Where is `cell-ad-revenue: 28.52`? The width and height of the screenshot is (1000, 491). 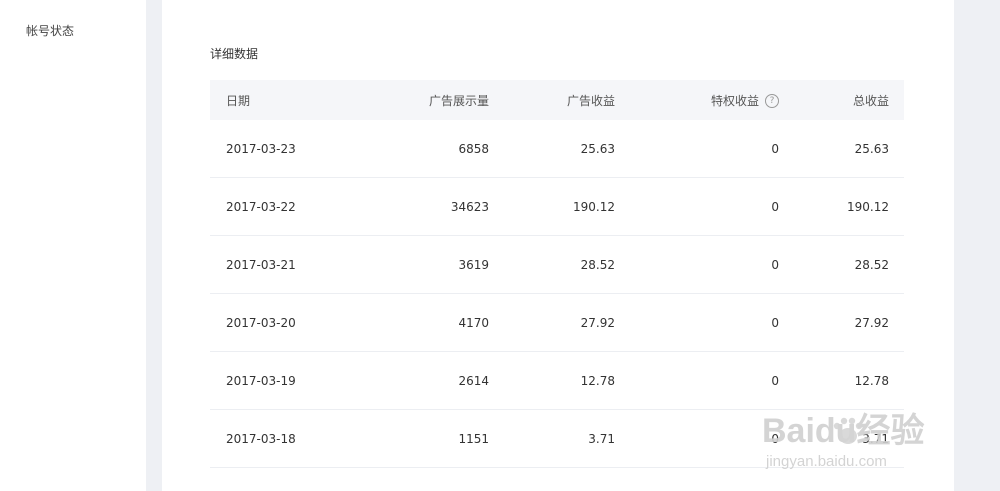
cell-ad-revenue: 28.52 is located at coordinates (597, 264).